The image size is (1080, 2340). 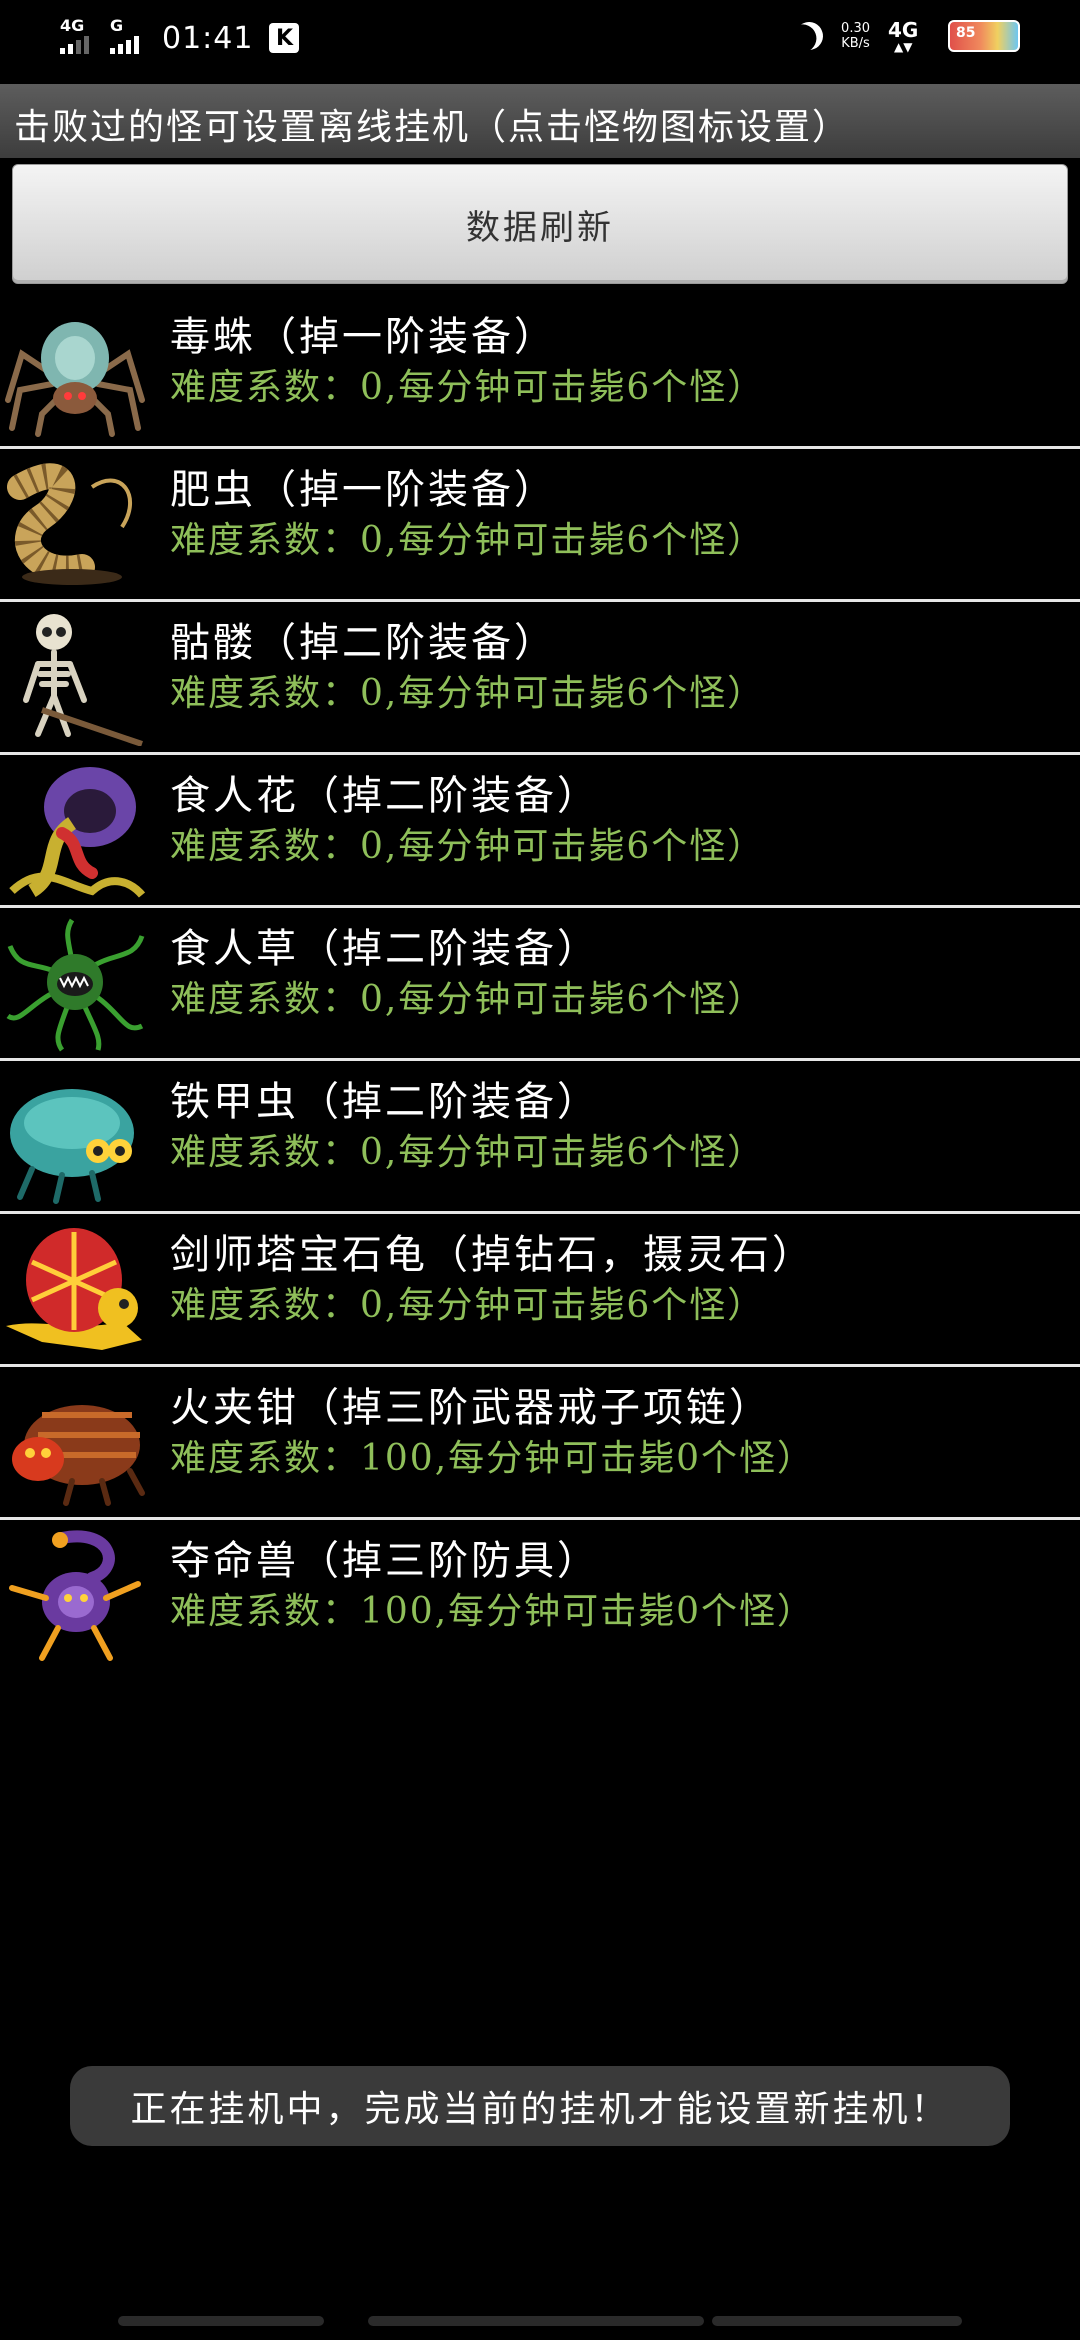 What do you see at coordinates (363, 490) in the screenshot?
I see `monster-name: 肥虫（掉一阶装备）` at bounding box center [363, 490].